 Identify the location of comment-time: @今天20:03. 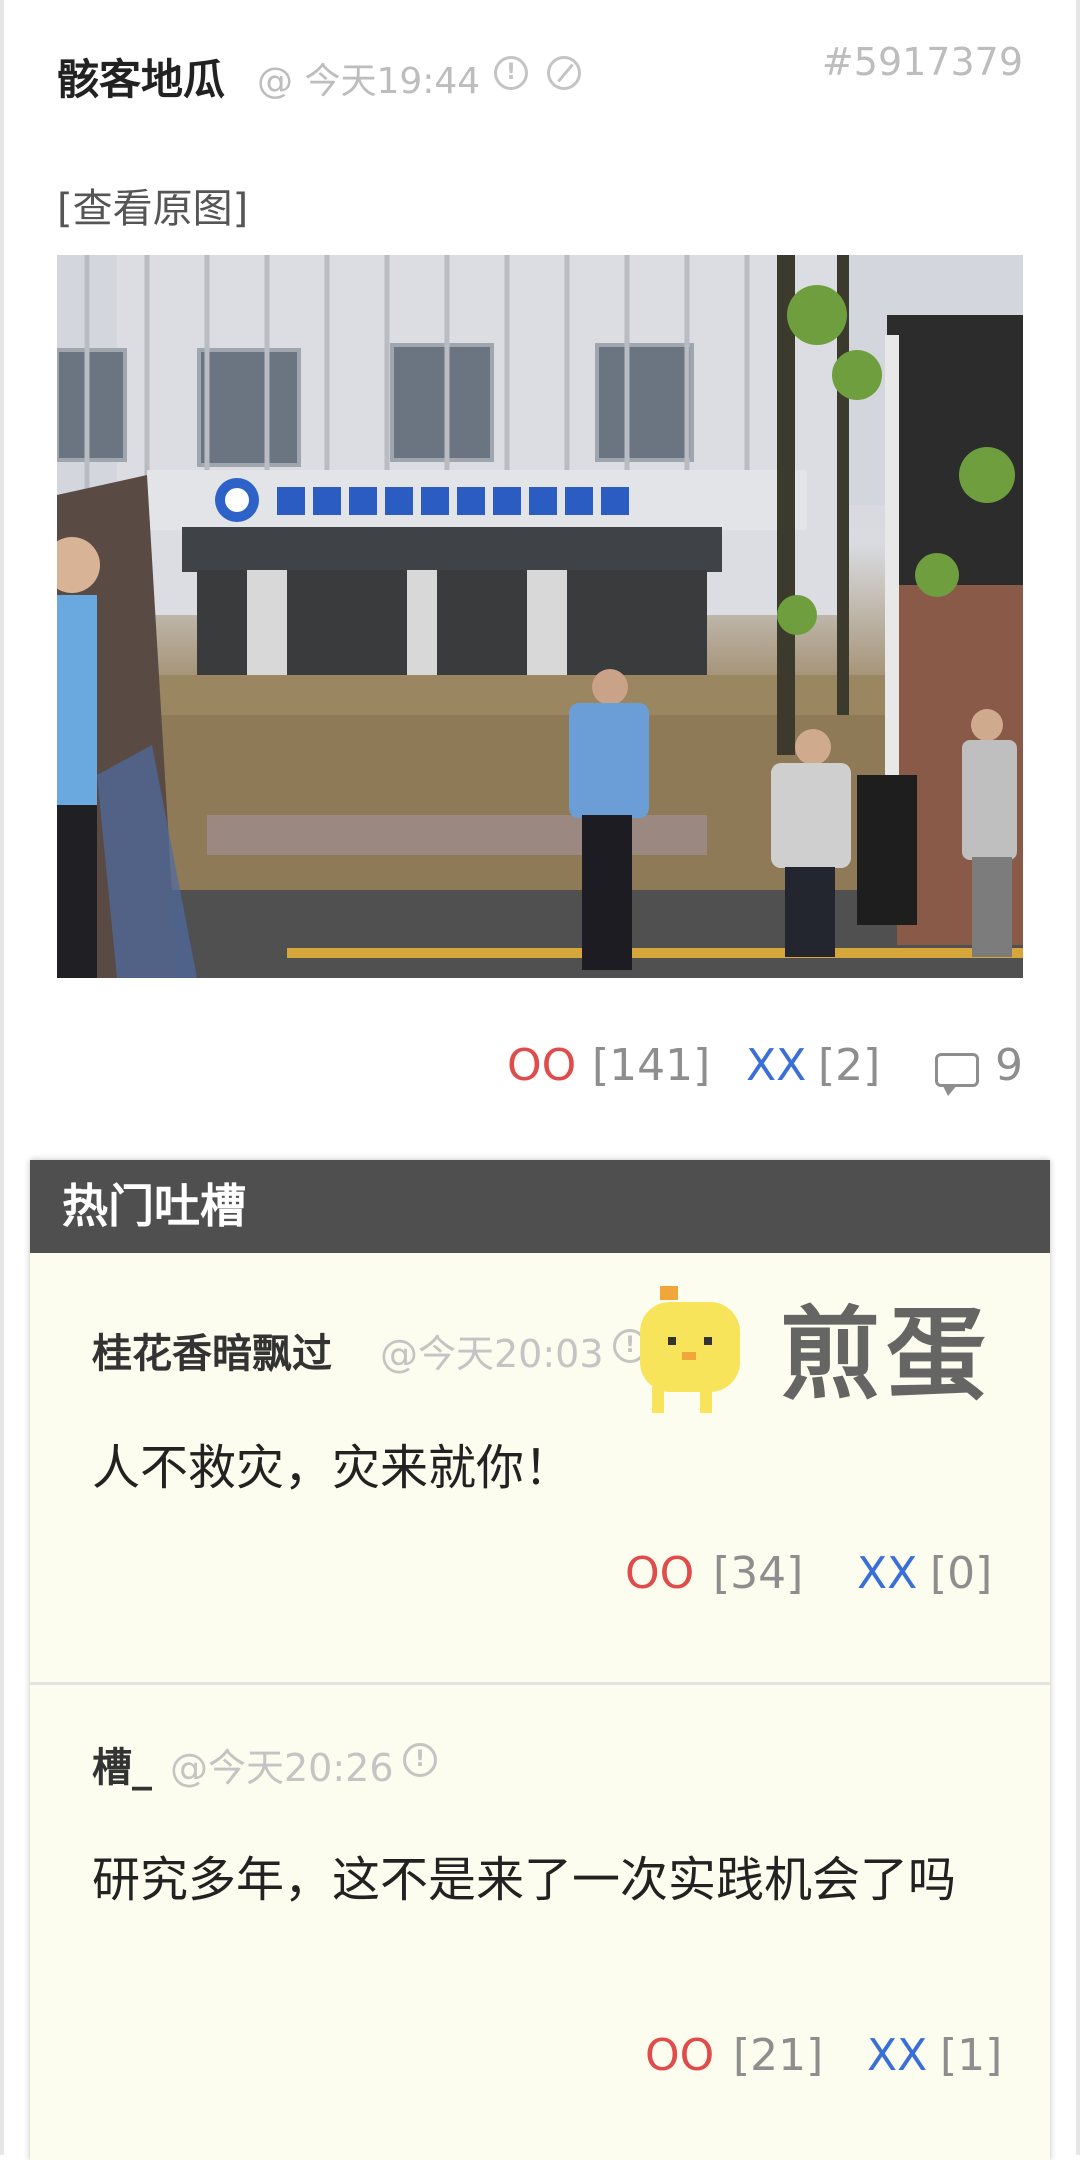
(492, 1354).